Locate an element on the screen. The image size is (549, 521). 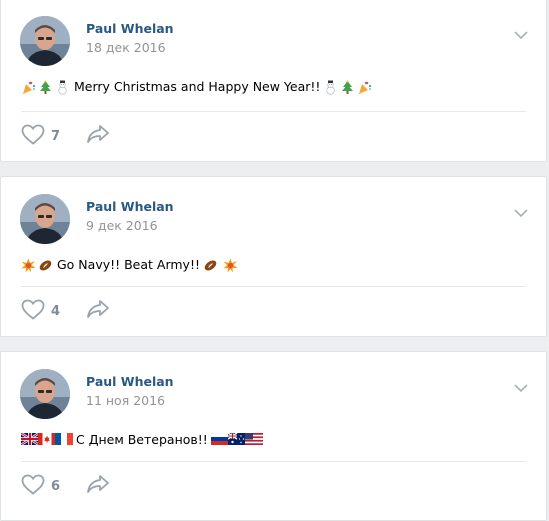
post-actions: 7 is located at coordinates (65, 136).